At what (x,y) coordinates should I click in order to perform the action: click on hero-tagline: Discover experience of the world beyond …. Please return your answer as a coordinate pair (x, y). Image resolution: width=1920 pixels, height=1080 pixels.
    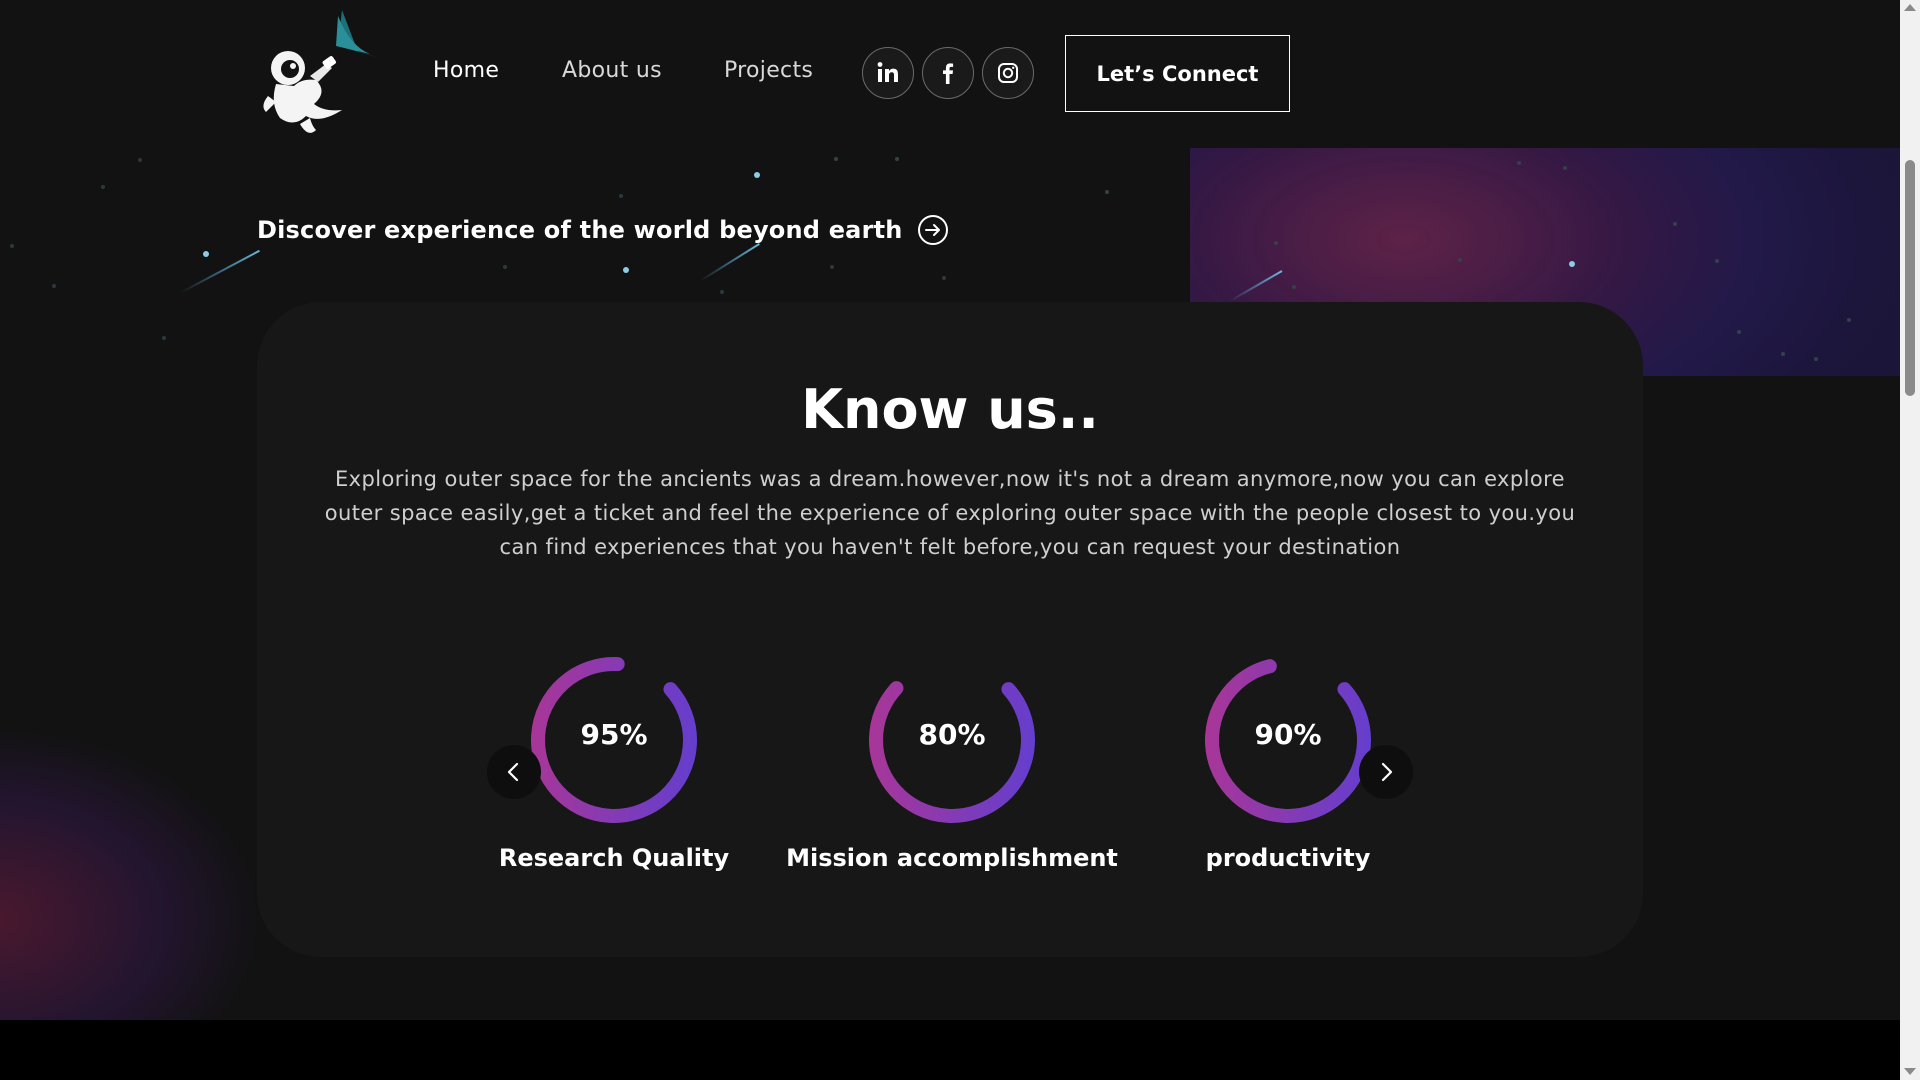
    Looking at the image, I should click on (580, 230).